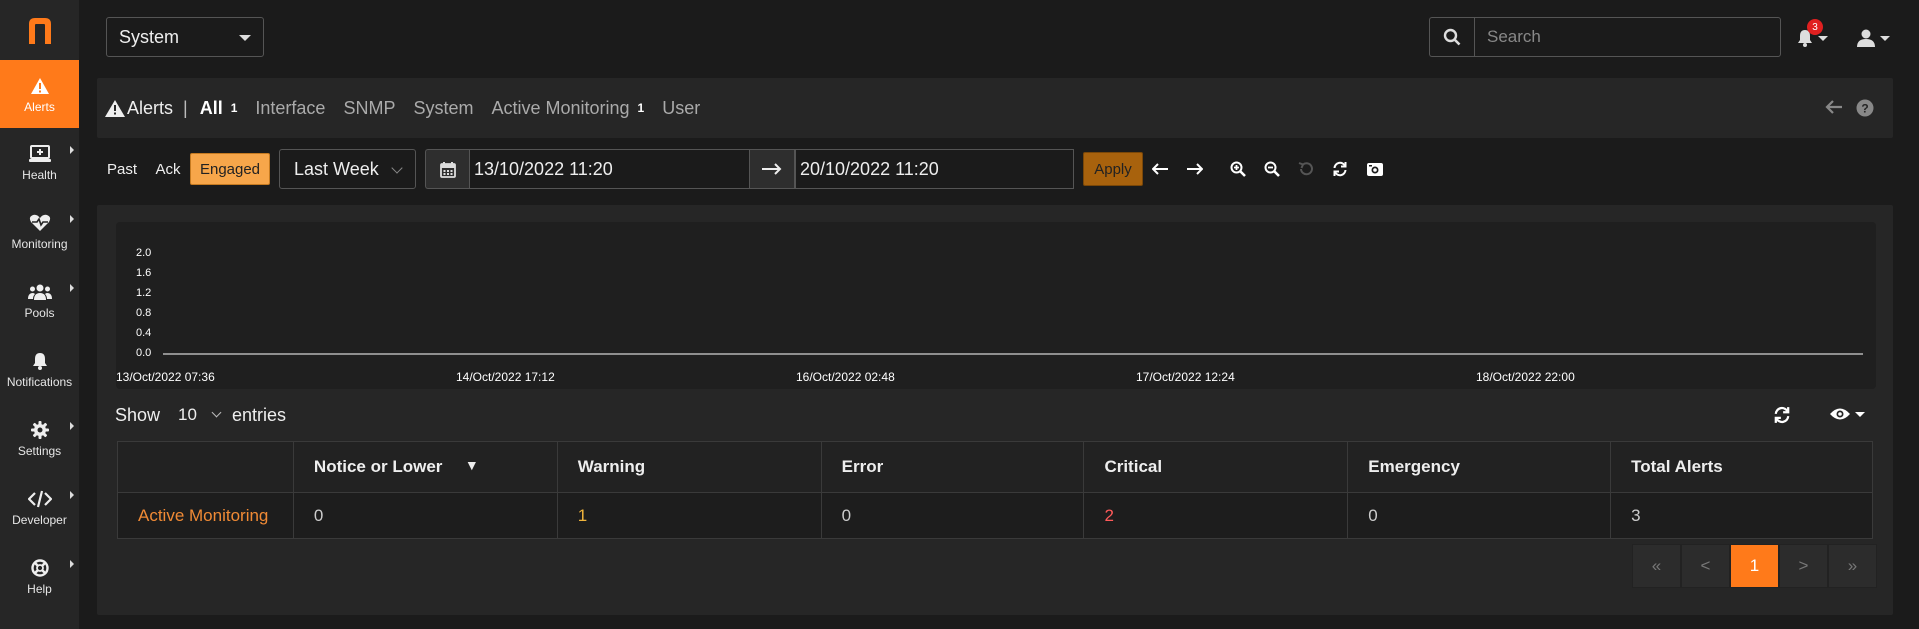 Image resolution: width=1919 pixels, height=629 pixels. Describe the element at coordinates (187, 414) in the screenshot. I see `entries-select-value: 10` at that location.